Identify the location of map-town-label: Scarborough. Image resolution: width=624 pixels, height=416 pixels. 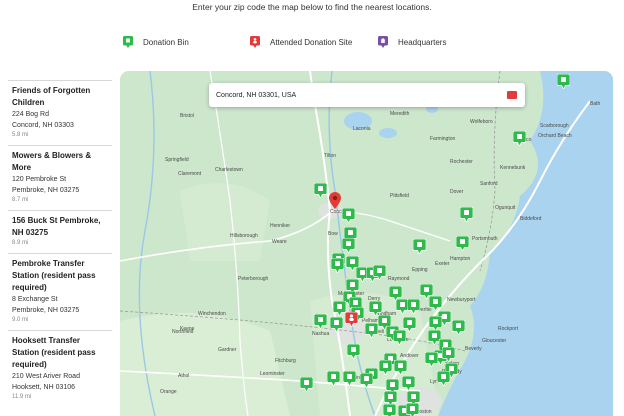
(554, 126).